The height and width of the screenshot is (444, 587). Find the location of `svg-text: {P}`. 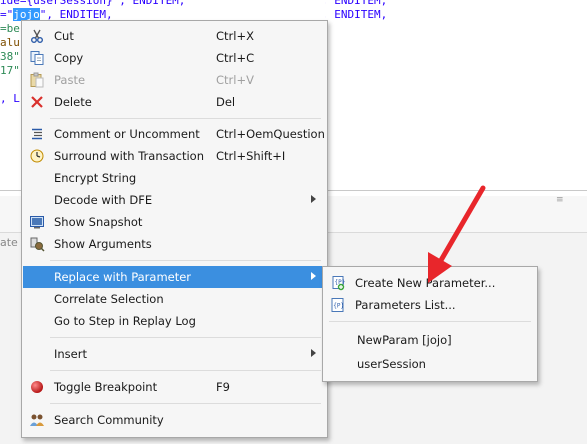

svg-text: {P} is located at coordinates (338, 306).